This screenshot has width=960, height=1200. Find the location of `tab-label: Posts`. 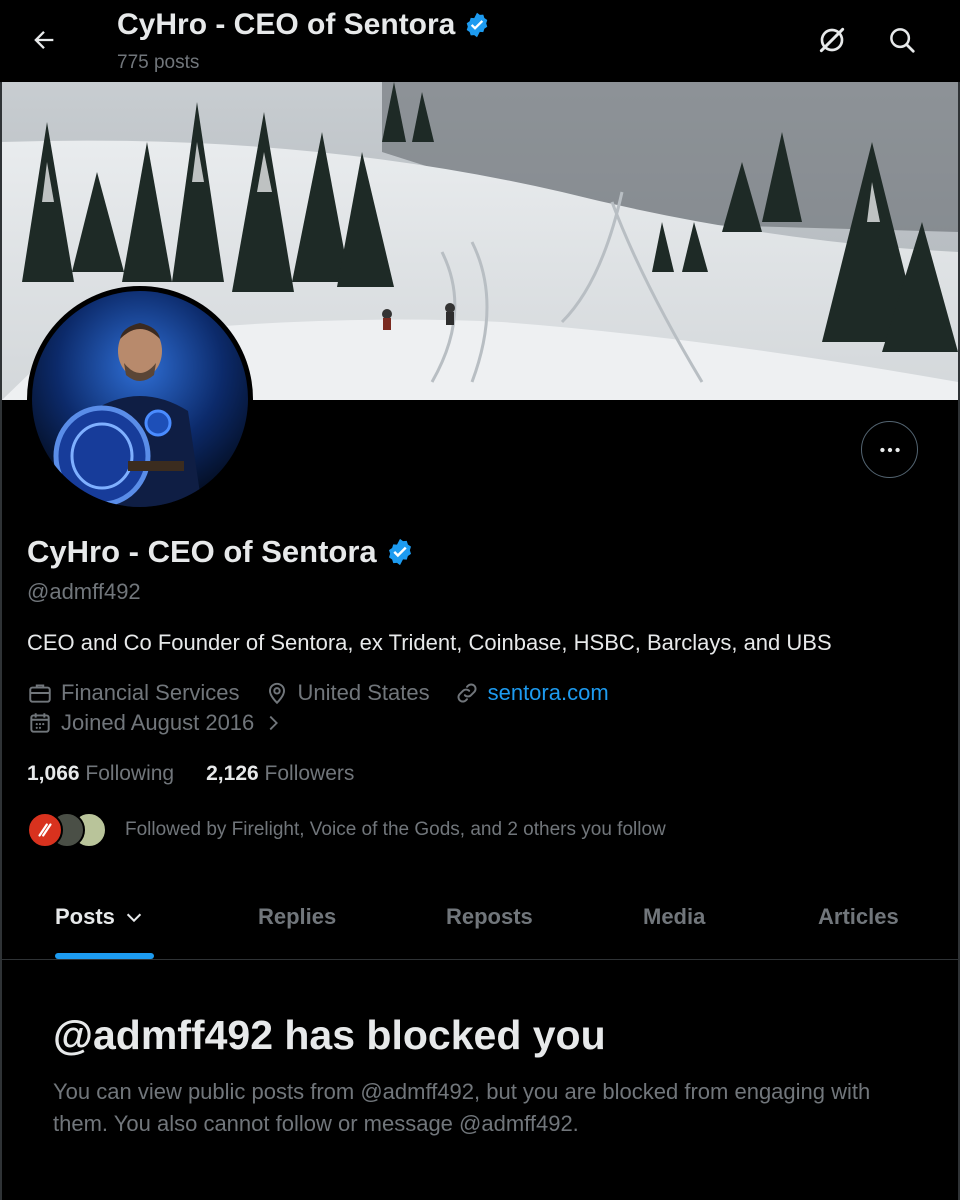

tab-label: Posts is located at coordinates (85, 916).